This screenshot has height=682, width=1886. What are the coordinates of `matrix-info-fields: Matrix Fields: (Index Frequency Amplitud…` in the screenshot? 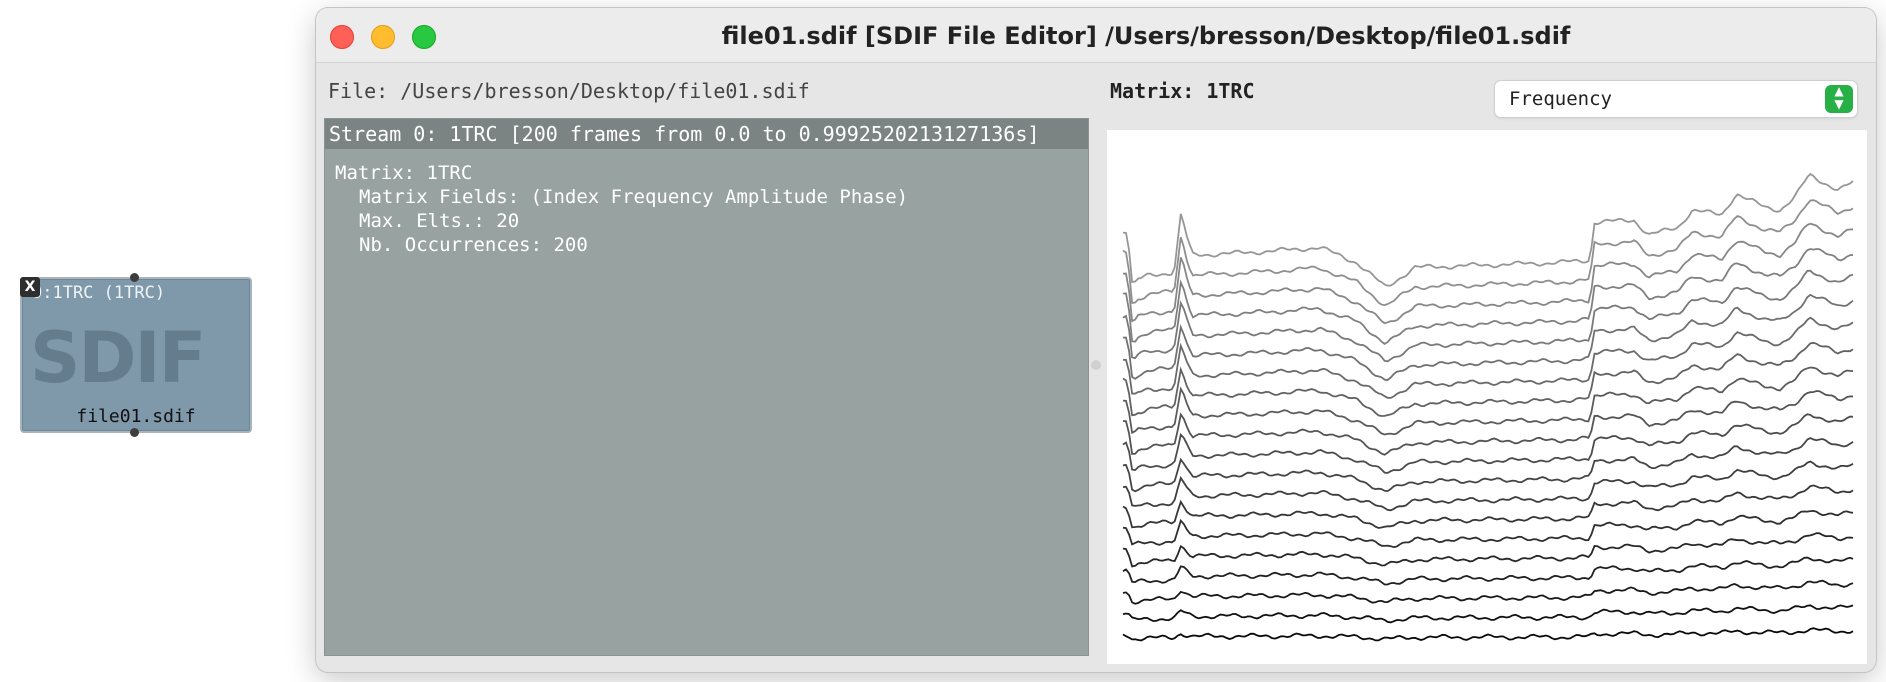 It's located at (634, 197).